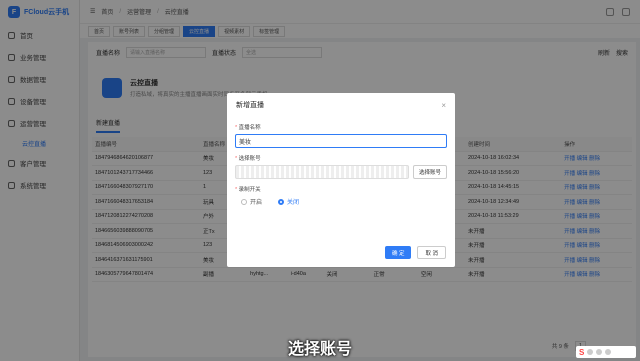 The image size is (640, 361). Describe the element at coordinates (249, 190) in the screenshot. I see `record-label-text: 录制开关` at that location.